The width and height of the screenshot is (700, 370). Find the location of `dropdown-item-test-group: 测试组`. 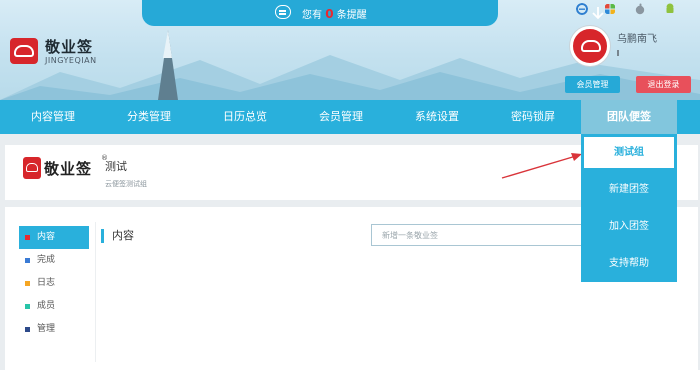

dropdown-item-test-group: 测试组 is located at coordinates (629, 152).